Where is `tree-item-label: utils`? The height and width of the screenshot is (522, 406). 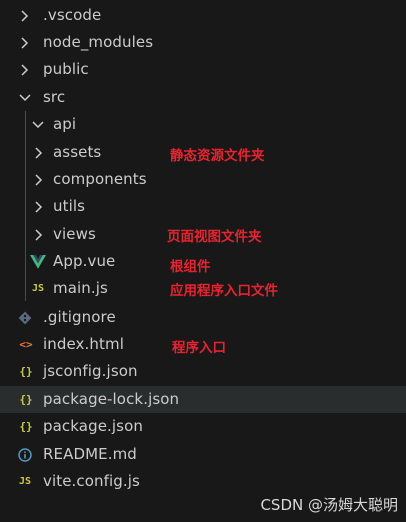 tree-item-label: utils is located at coordinates (69, 206).